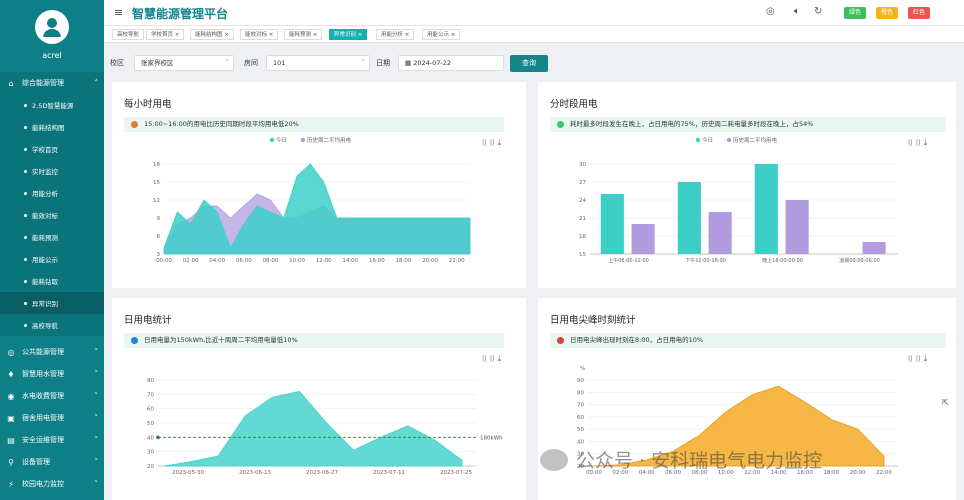 The image size is (964, 500). Describe the element at coordinates (11, 396) in the screenshot. I see `billing-icon: ◉` at that location.